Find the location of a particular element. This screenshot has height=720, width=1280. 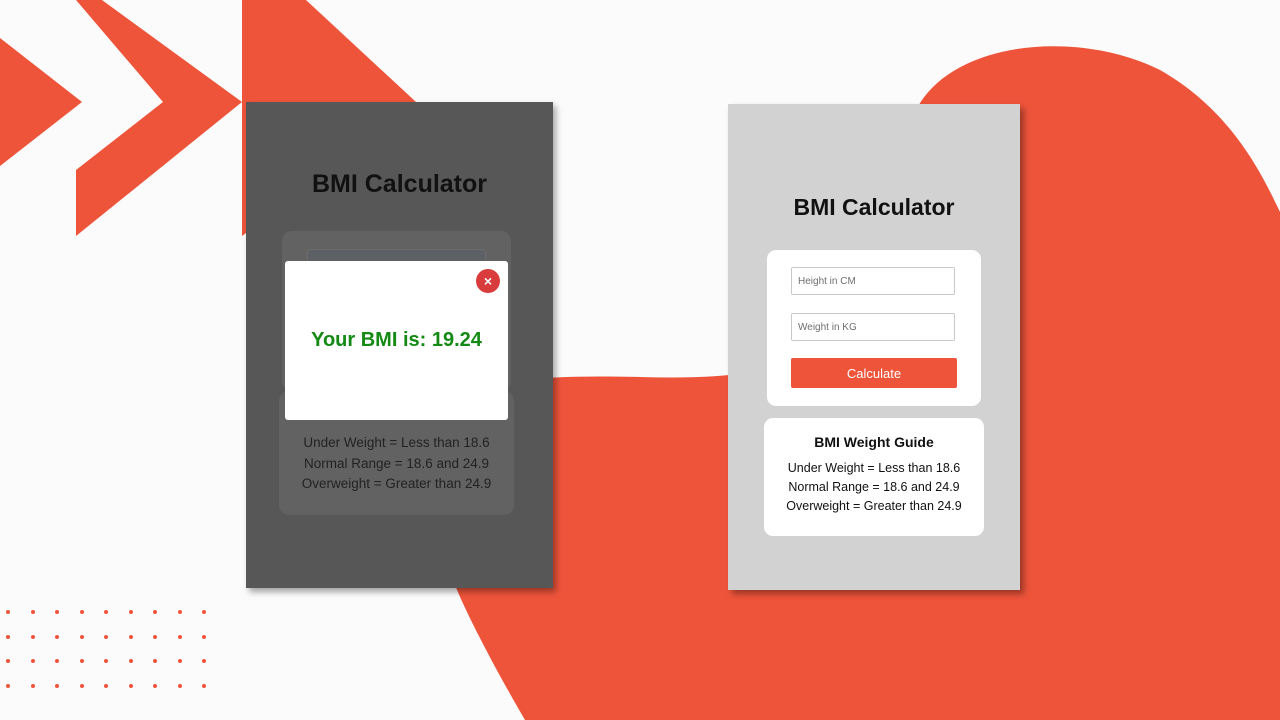

form-container: Calculate is located at coordinates (874, 328).